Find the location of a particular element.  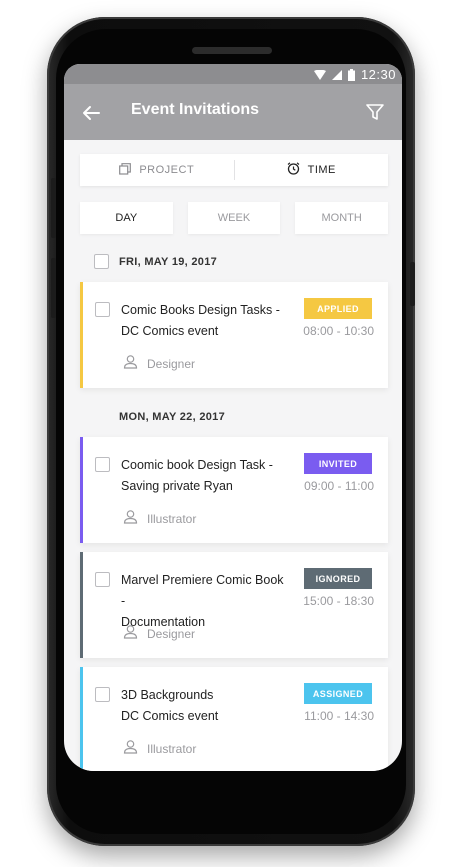

range-tabs: DAY WEEK MONTH is located at coordinates (234, 218).